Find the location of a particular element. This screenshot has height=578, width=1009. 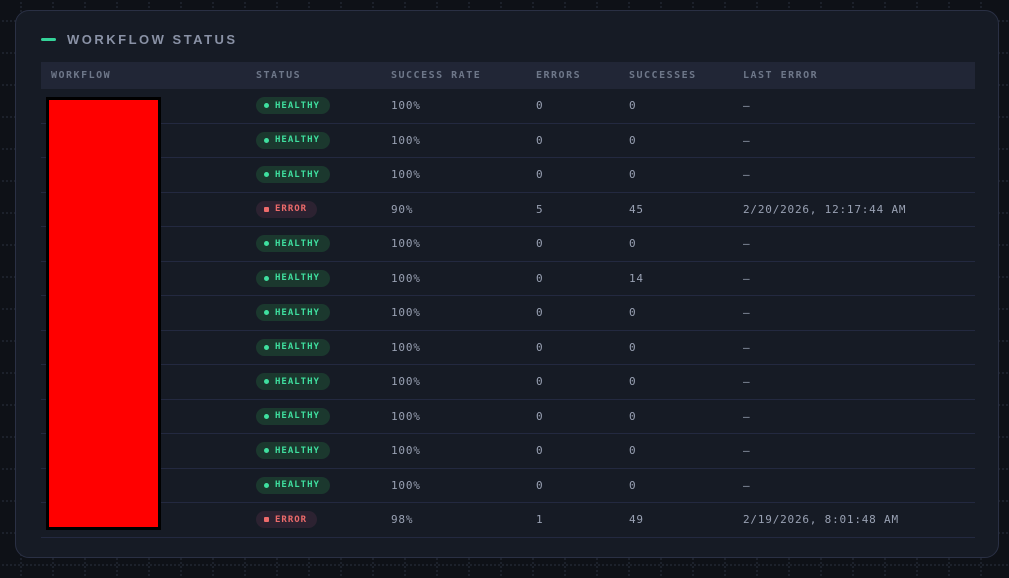

table-row: HEALTHY 100% 0 14 — is located at coordinates (508, 279).